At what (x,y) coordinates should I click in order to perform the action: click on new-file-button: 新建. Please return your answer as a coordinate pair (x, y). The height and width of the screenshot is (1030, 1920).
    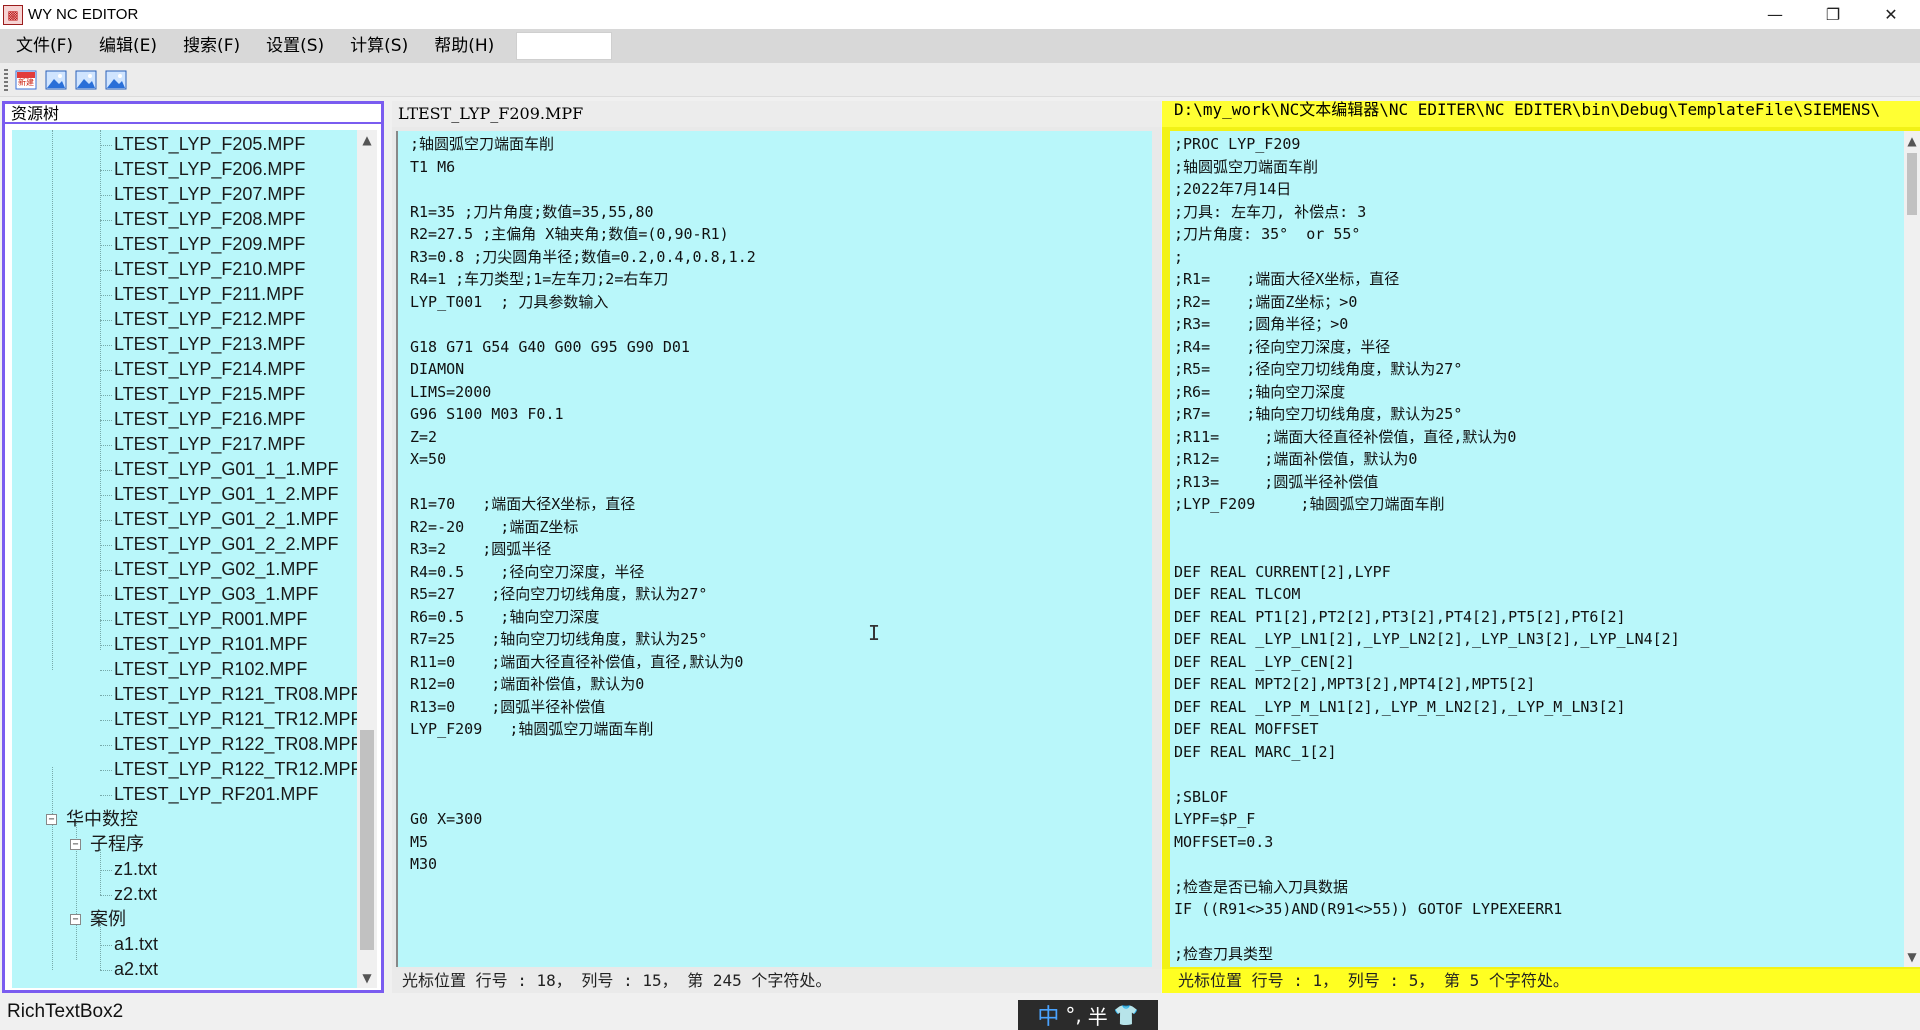
    Looking at the image, I should click on (26, 80).